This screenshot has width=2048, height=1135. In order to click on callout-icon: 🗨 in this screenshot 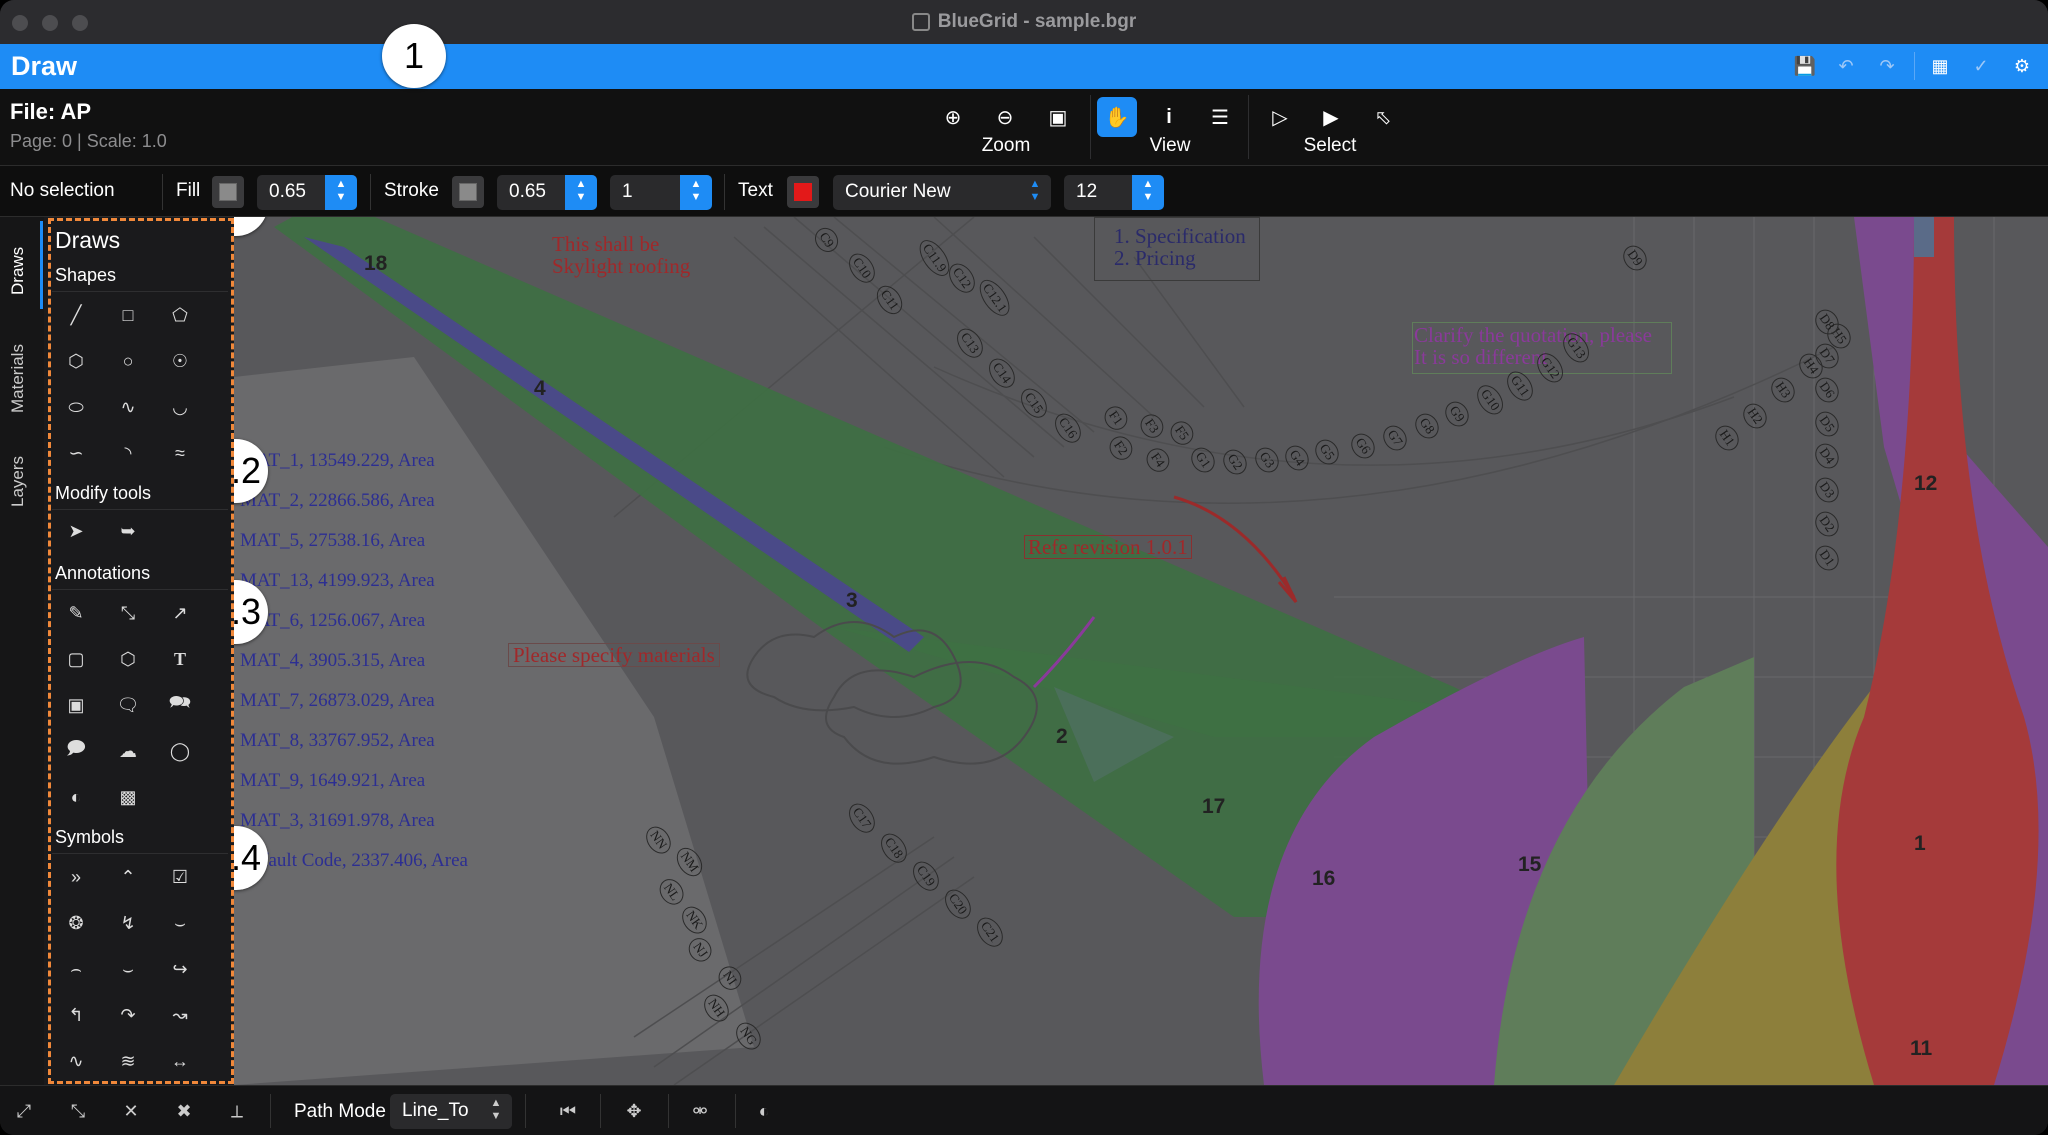, I will do `click(128, 705)`.